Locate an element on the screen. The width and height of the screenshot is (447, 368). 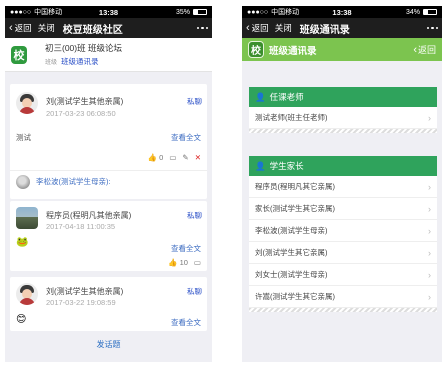
delete-icon: ✕ is located at coordinates (198, 157).